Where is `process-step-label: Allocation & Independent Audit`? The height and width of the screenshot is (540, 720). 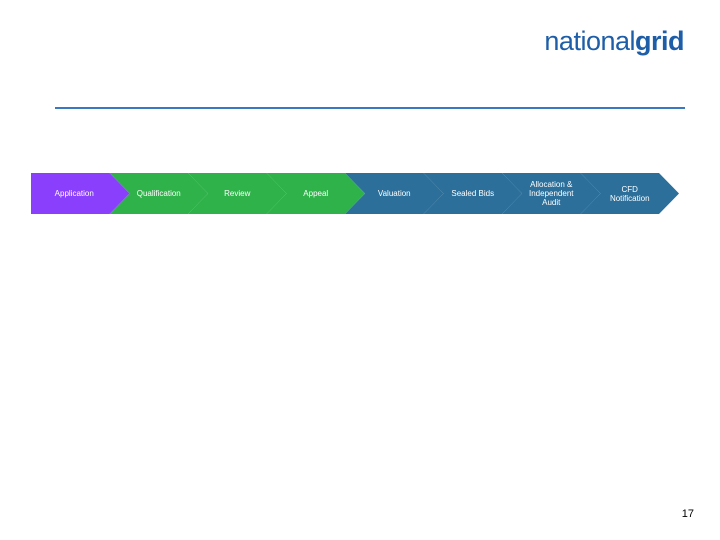
process-step-label: Allocation & Independent Audit is located at coordinates (551, 193).